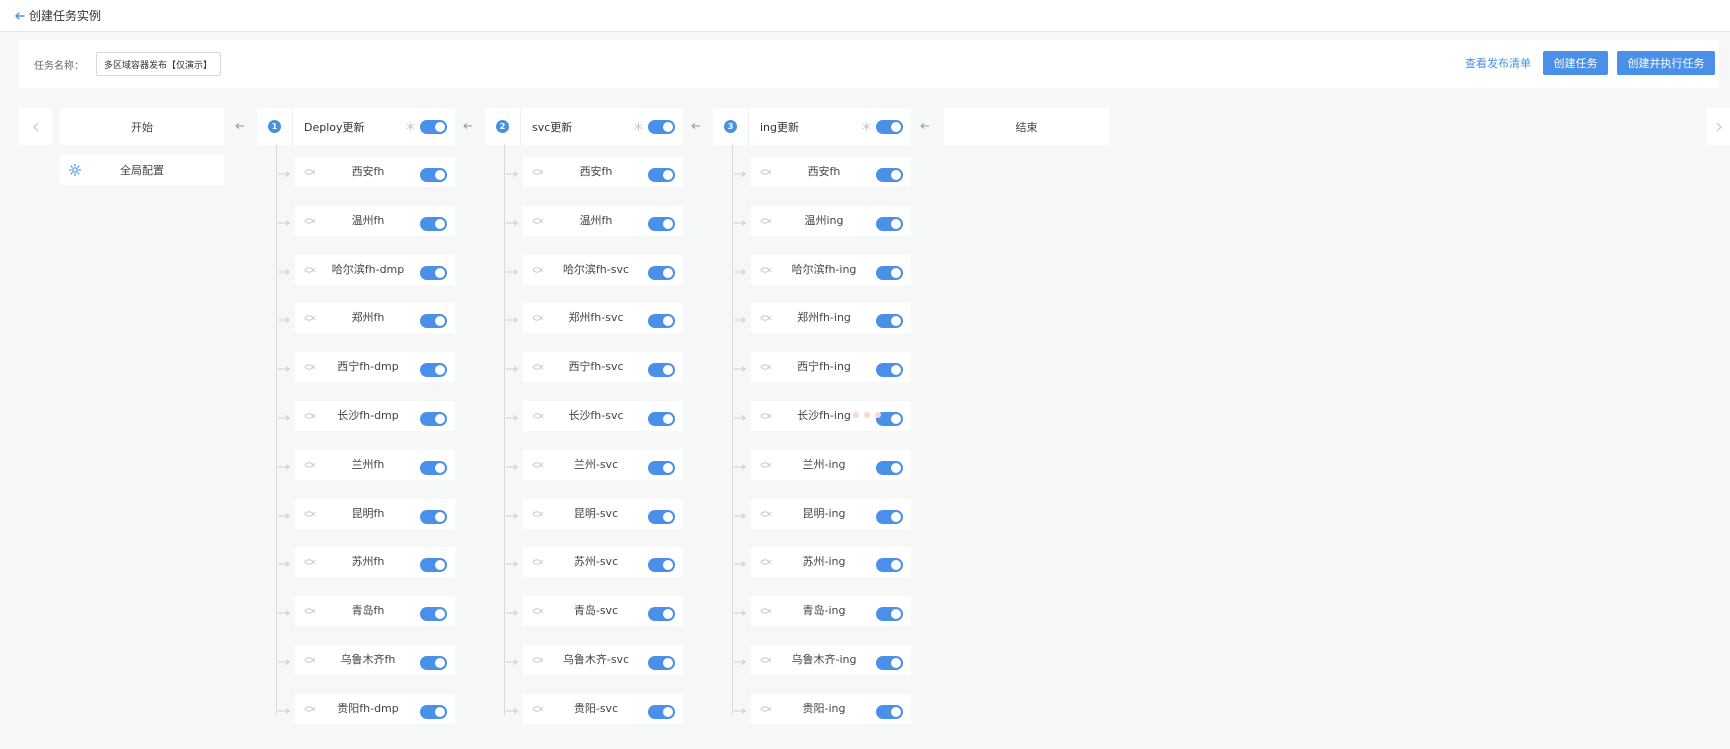 The image size is (1730, 749). Describe the element at coordinates (831, 270) in the screenshot. I see `task-card: 哈尔滨fh-ing` at that location.